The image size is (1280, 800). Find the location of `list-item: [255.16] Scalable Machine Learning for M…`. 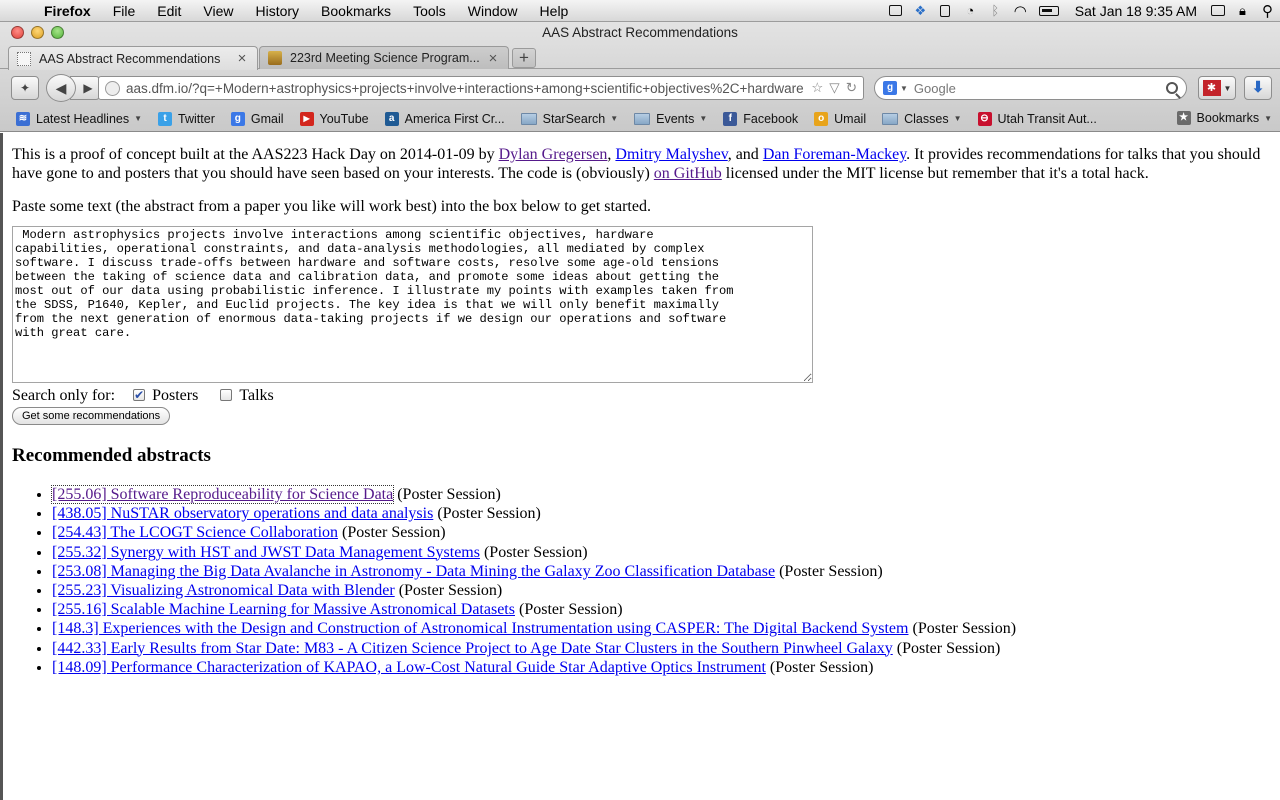

list-item: [255.16] Scalable Machine Learning for M… is located at coordinates (660, 609).